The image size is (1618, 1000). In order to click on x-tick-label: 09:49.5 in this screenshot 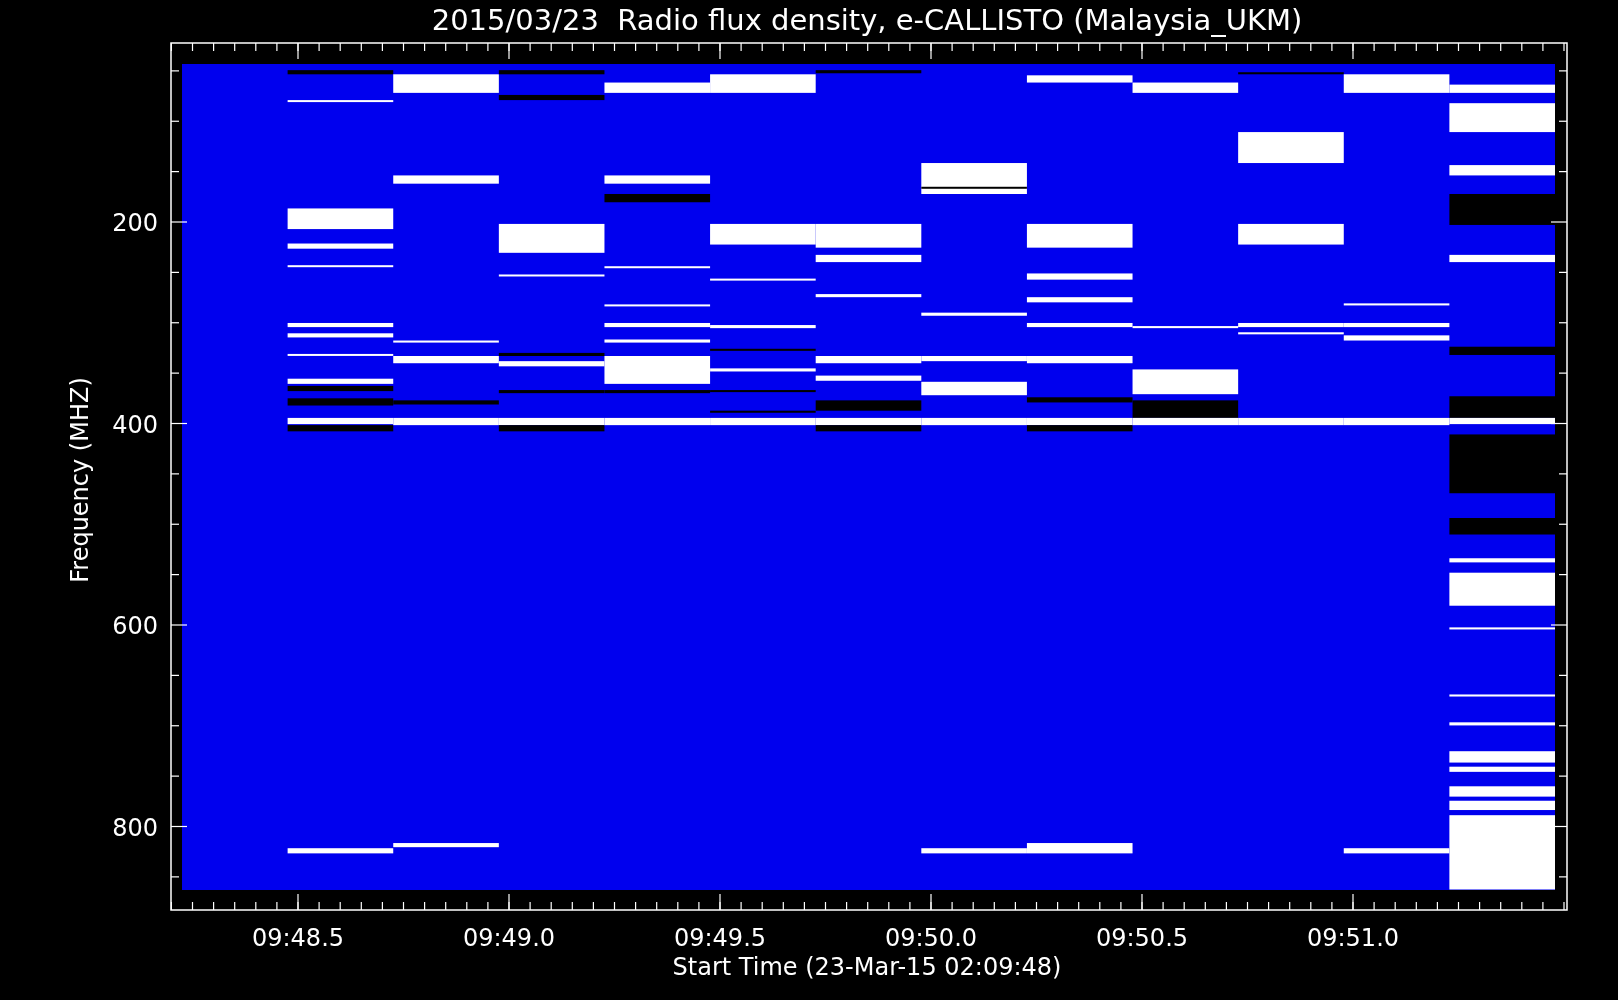, I will do `click(720, 938)`.